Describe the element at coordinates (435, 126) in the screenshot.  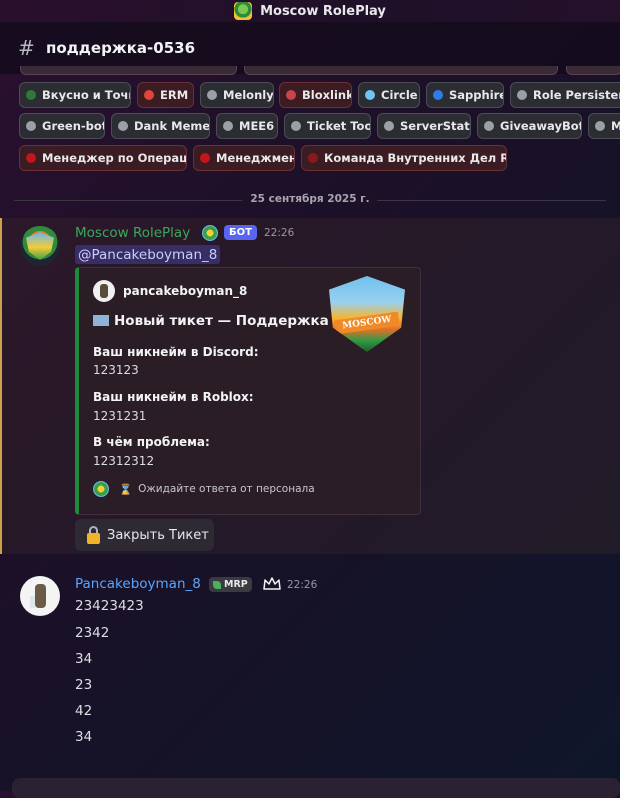
I see `role-tag-label: ServerStats` at that location.